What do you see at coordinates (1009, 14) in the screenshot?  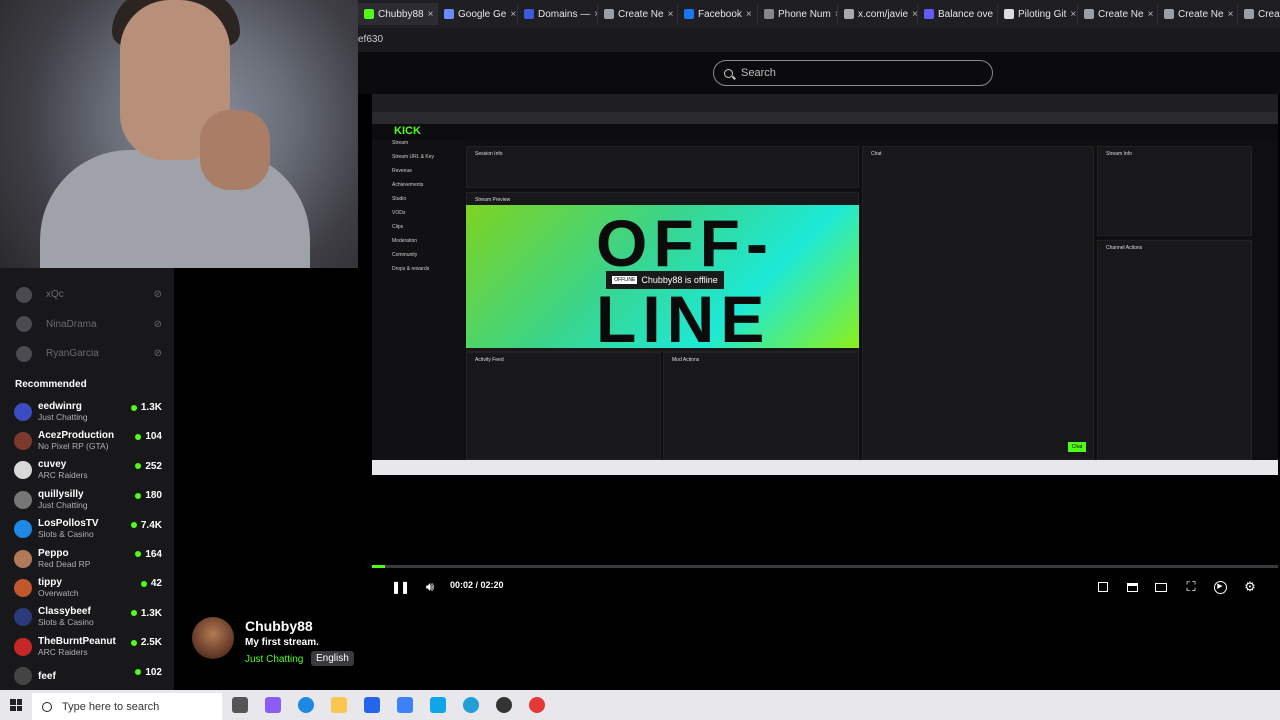 I see `github-icon` at bounding box center [1009, 14].